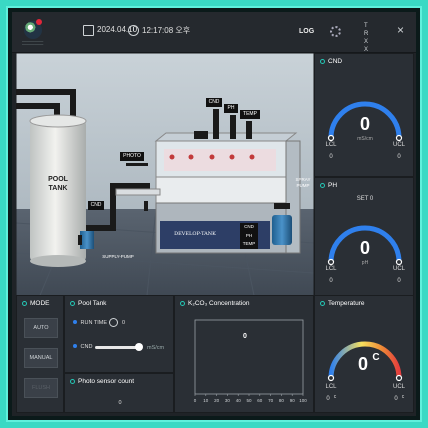  What do you see at coordinates (75, 322) in the screenshot?
I see `run-time-radio` at bounding box center [75, 322].